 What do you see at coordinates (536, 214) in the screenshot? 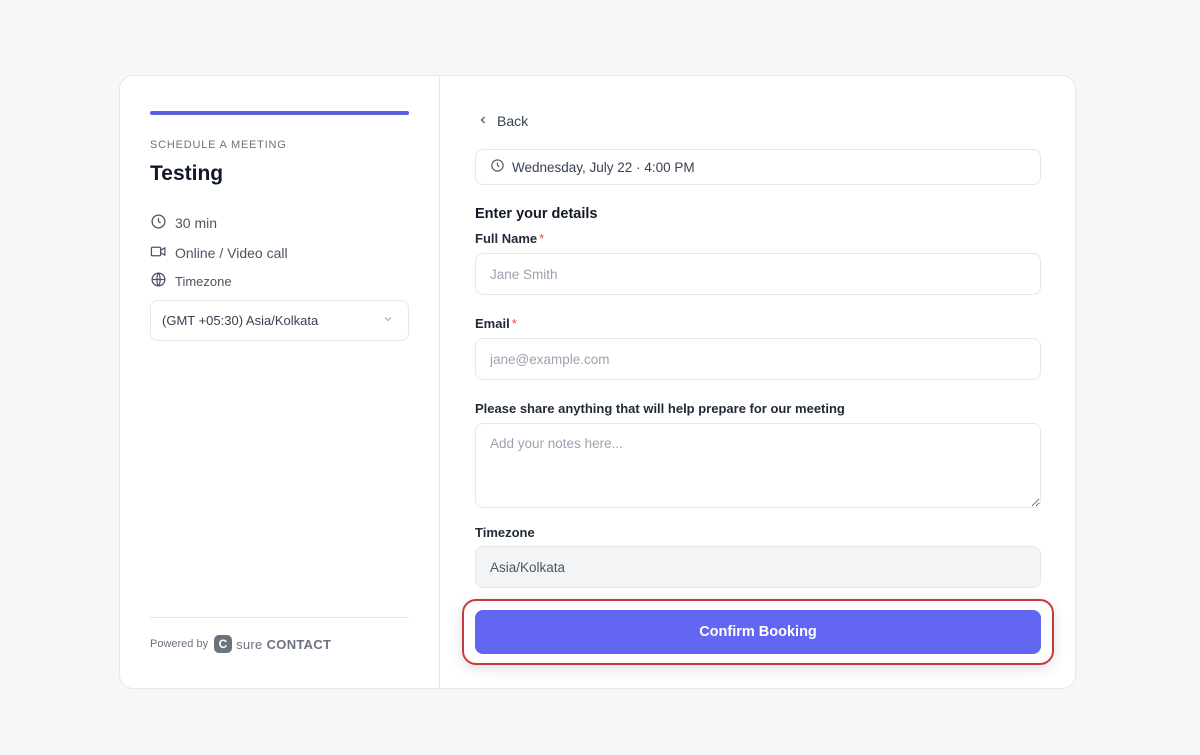
I see `details-heading: Enter your details` at bounding box center [536, 214].